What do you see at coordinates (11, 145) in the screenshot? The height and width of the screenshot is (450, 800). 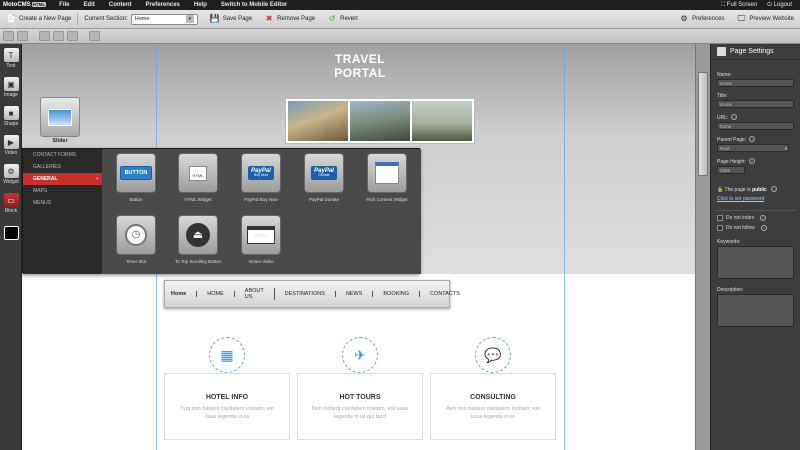 I see `tool-video: ▶ Video` at bounding box center [11, 145].